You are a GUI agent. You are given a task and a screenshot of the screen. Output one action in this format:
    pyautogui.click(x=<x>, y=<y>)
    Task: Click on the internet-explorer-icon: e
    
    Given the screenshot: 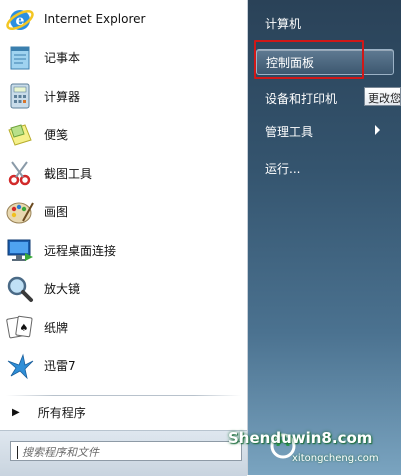 What is the action you would take?
    pyautogui.click(x=20, y=19)
    